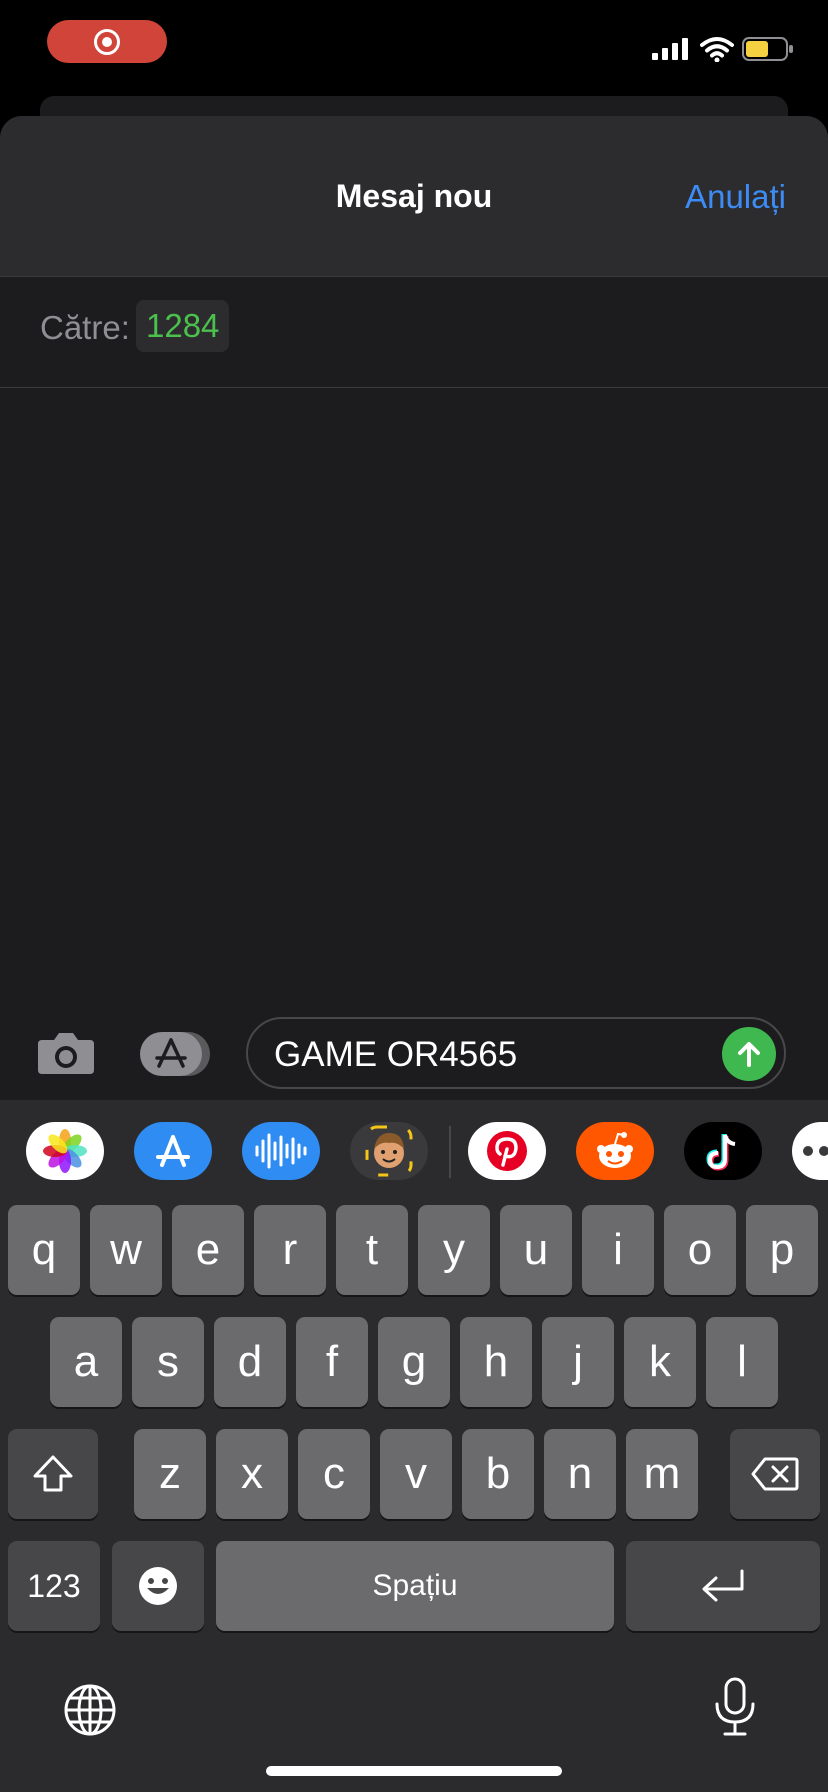 The height and width of the screenshot is (1792, 828). I want to click on send-button, so click(749, 1054).